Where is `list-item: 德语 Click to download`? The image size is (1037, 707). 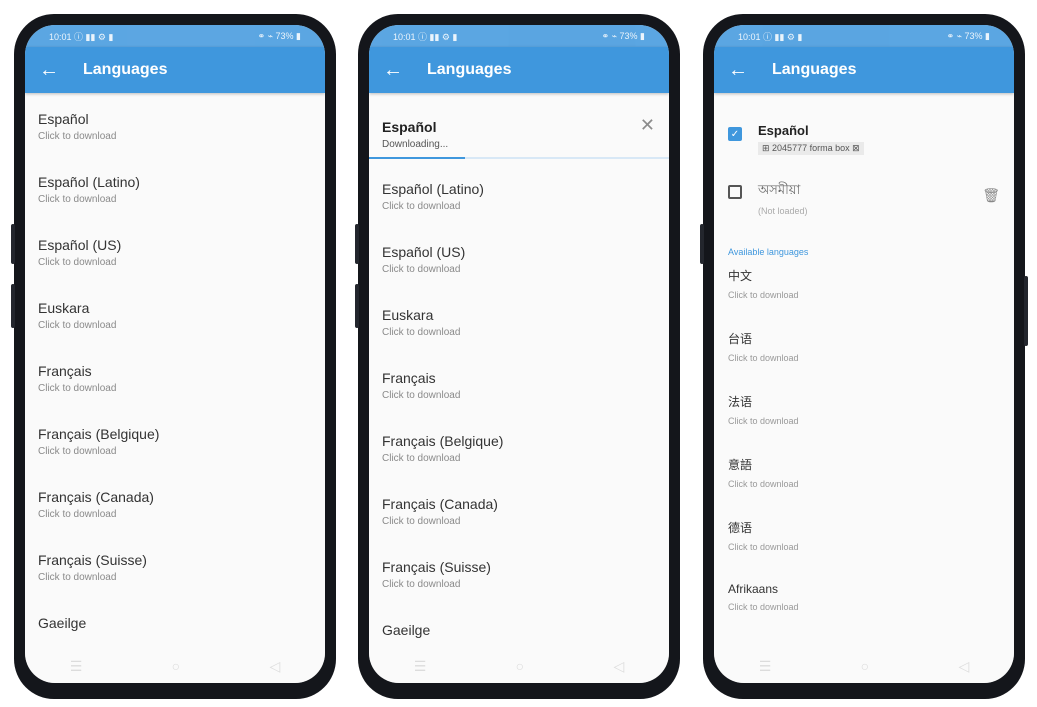
list-item: 德语 Click to download is located at coordinates (864, 542).